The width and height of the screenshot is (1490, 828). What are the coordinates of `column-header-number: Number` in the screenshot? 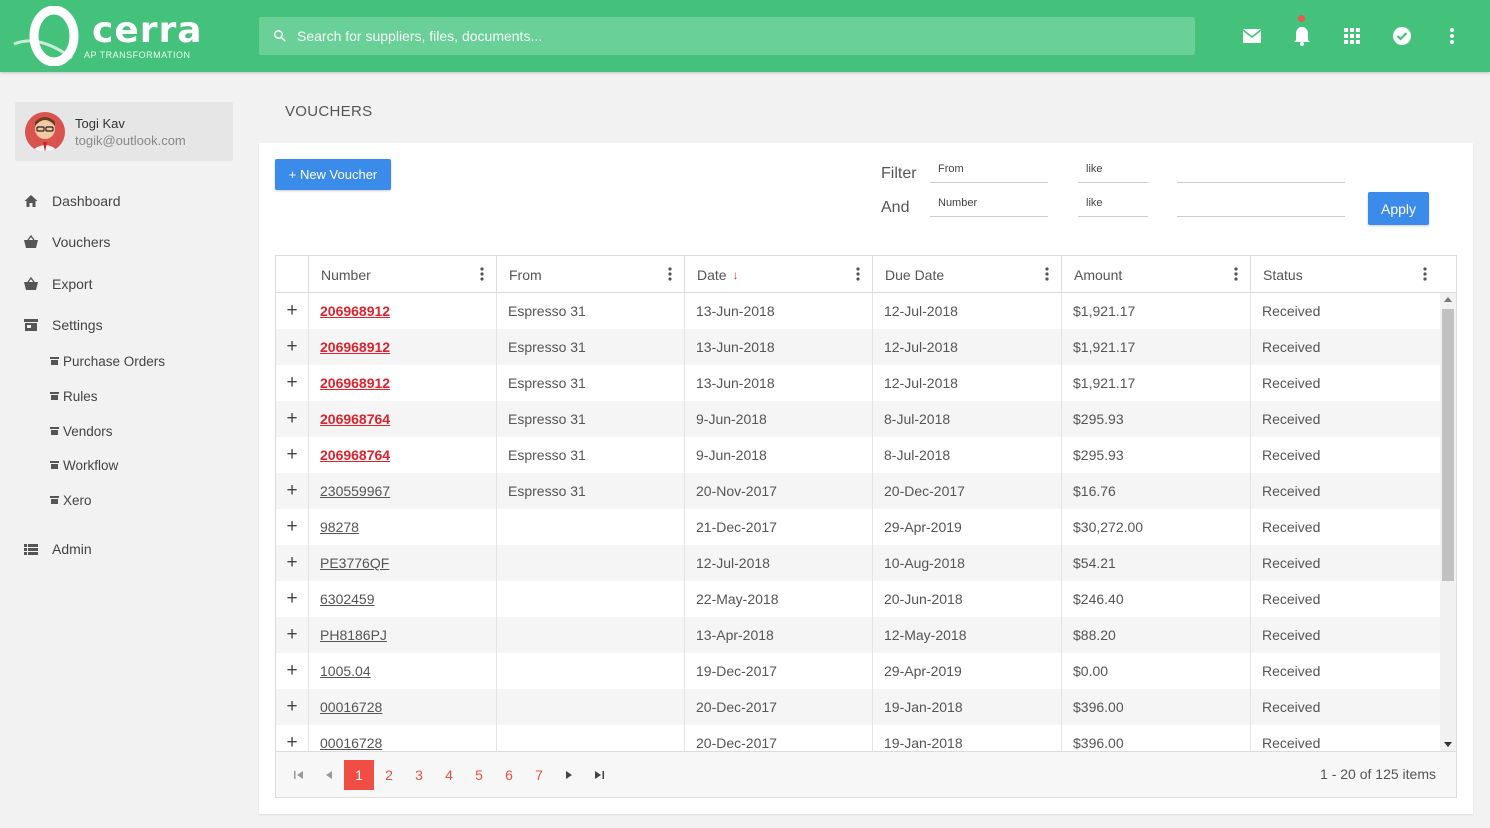 It's located at (402, 274).